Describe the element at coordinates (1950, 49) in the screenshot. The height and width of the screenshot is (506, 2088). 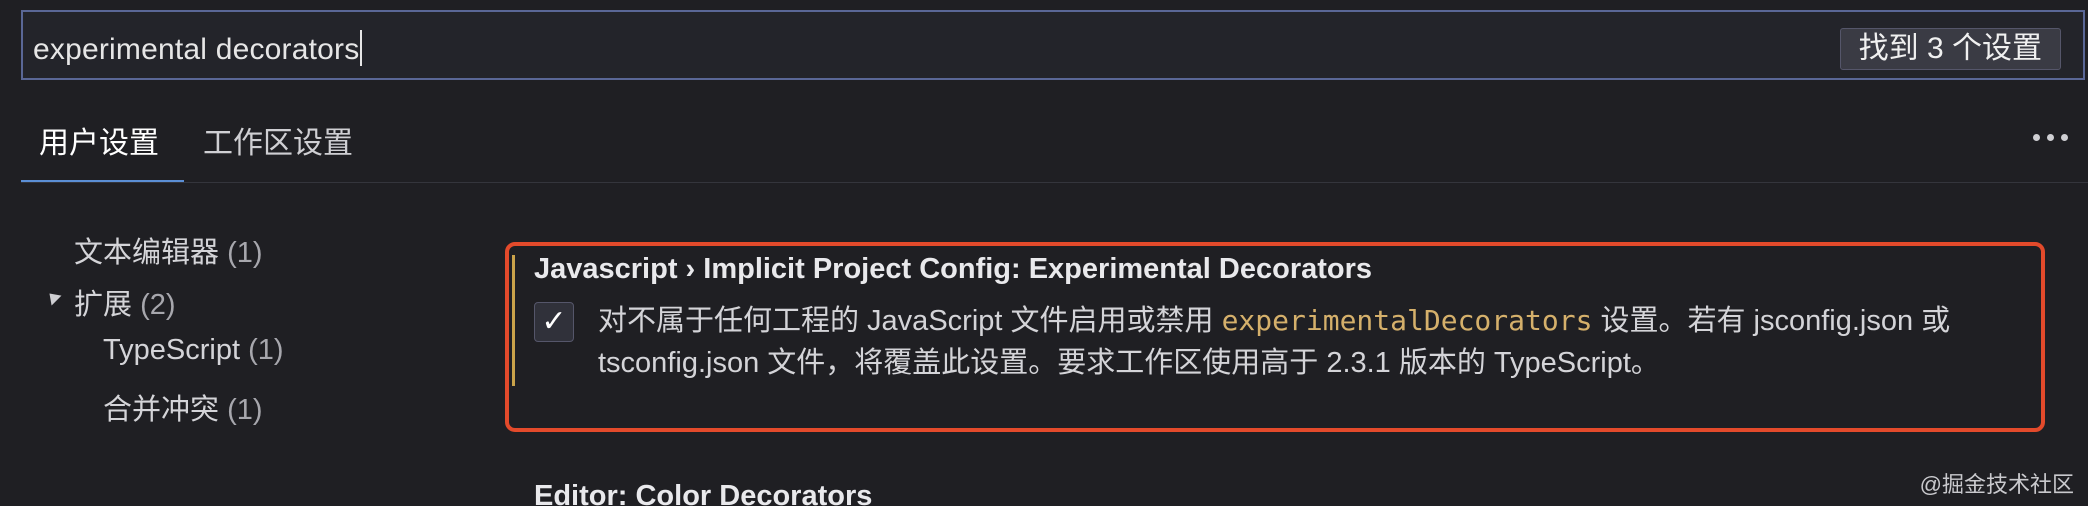
I see `result-count-badge: 找到 3 个设置` at that location.